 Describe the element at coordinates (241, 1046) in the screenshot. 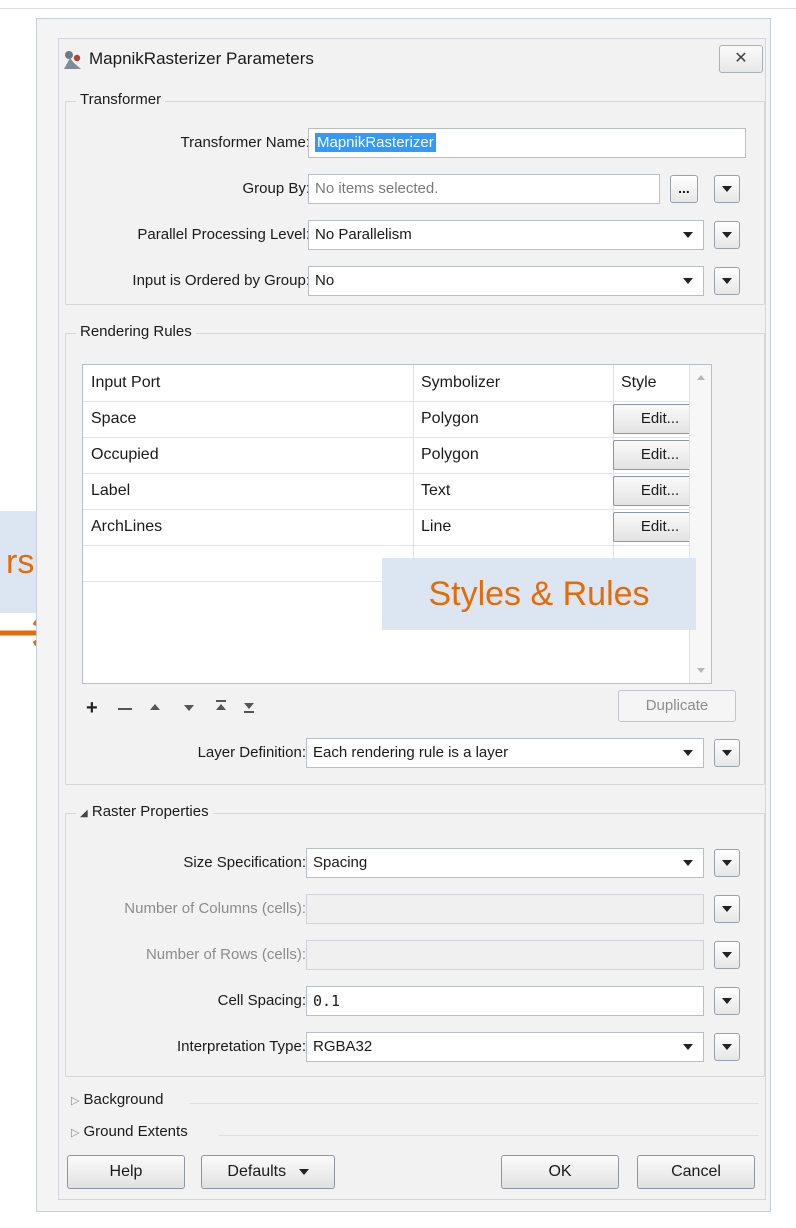

I see `interpretation-type-label: Interpretation Type:` at that location.